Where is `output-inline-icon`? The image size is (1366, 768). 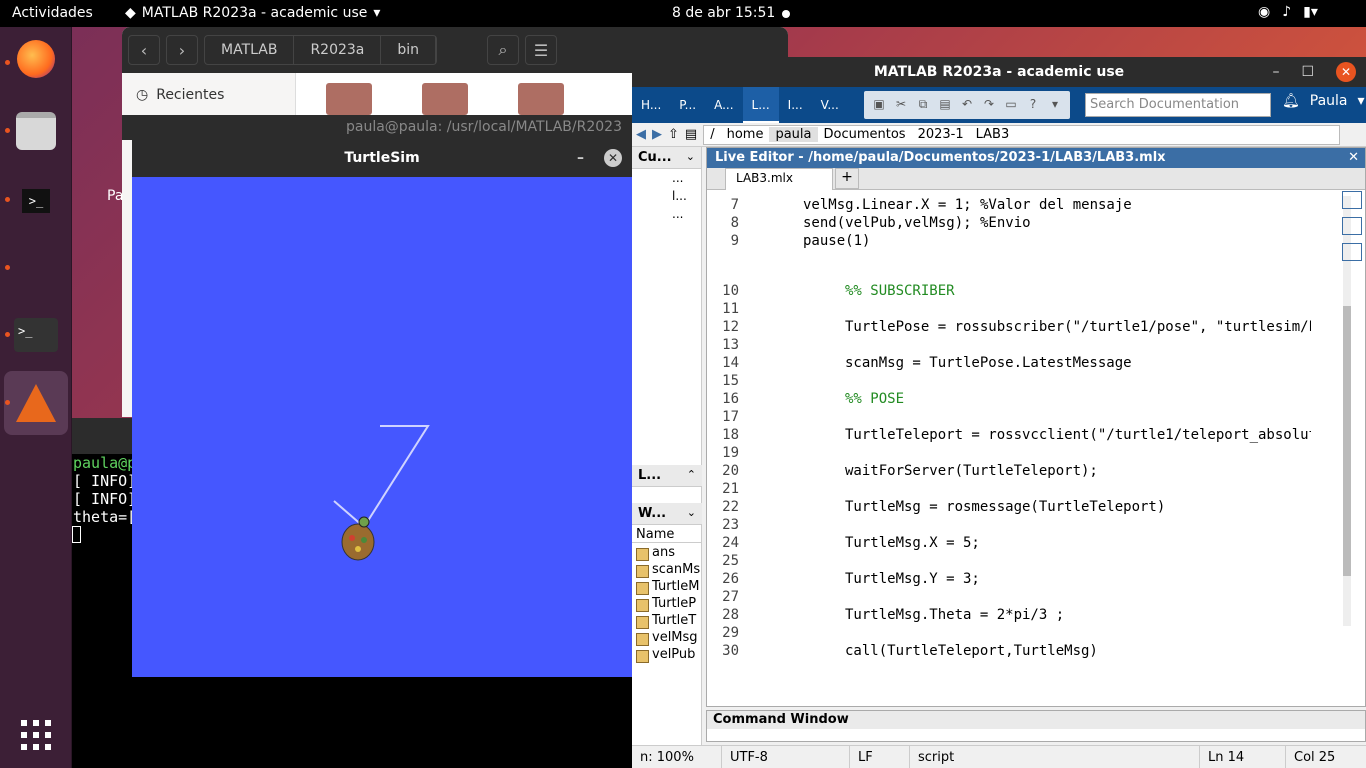 output-inline-icon is located at coordinates (1352, 200).